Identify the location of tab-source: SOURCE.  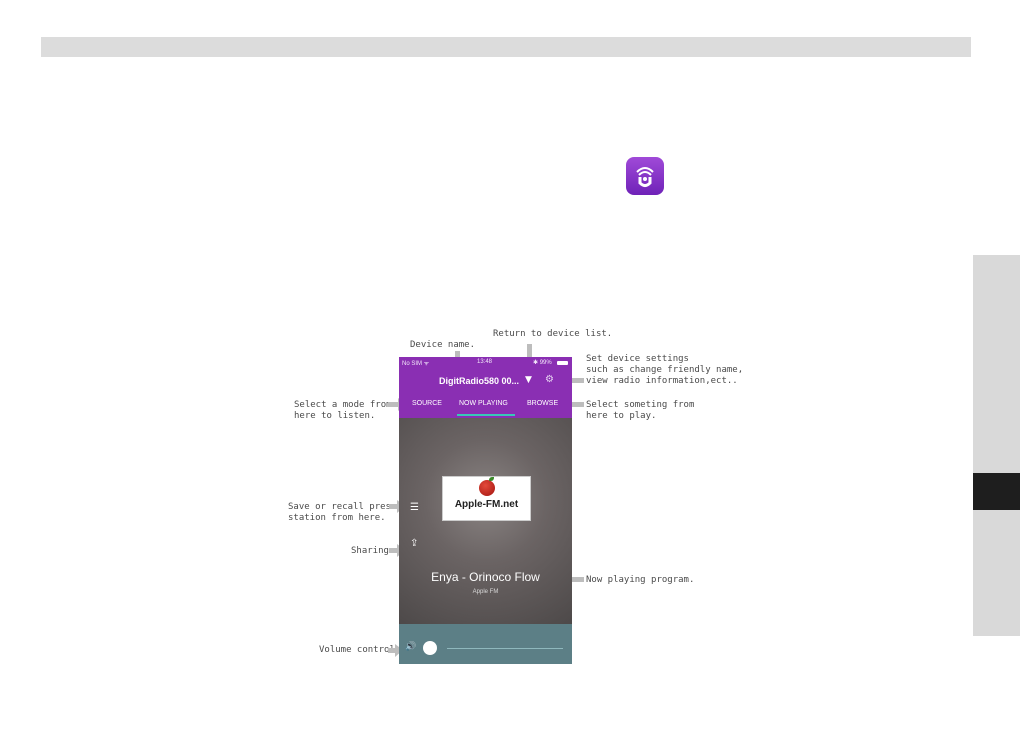
(427, 403).